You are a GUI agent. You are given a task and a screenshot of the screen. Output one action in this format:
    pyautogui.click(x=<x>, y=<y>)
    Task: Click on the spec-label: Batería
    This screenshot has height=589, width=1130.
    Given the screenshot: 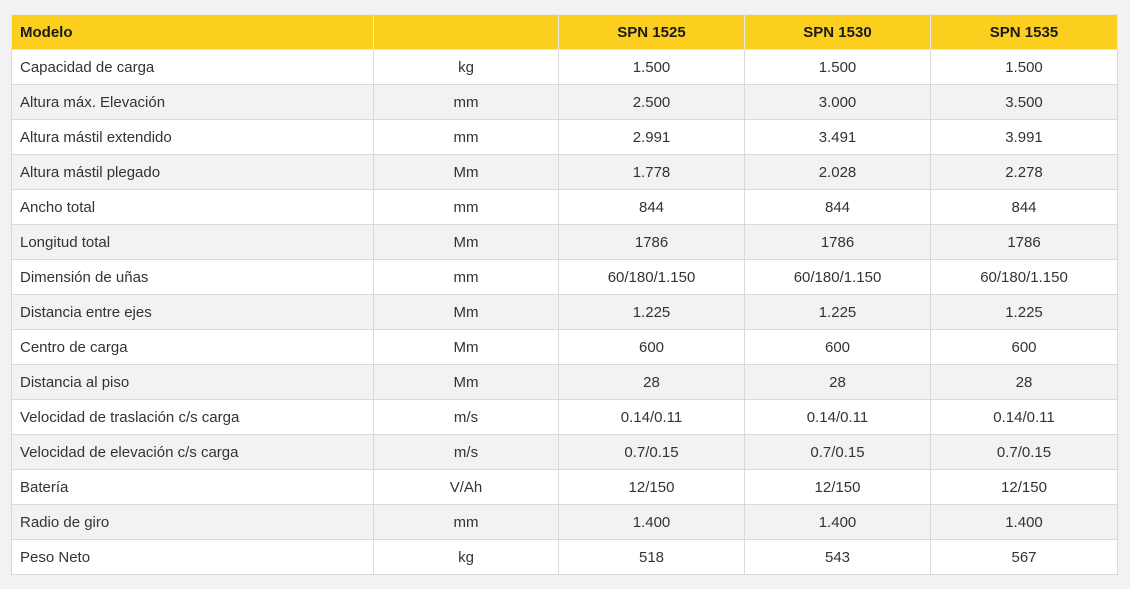 What is the action you would take?
    pyautogui.click(x=192, y=487)
    